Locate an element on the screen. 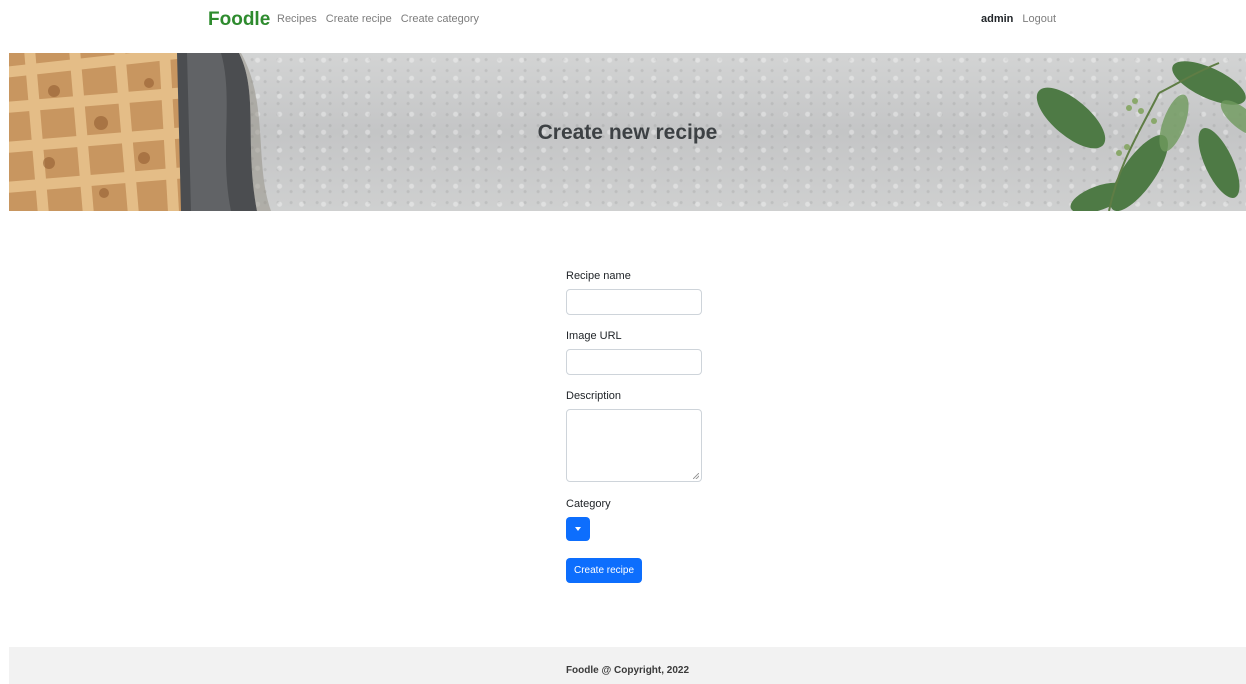 The height and width of the screenshot is (684, 1246). copyright-text: Foodle @ Copyright, 2022 is located at coordinates (627, 670).